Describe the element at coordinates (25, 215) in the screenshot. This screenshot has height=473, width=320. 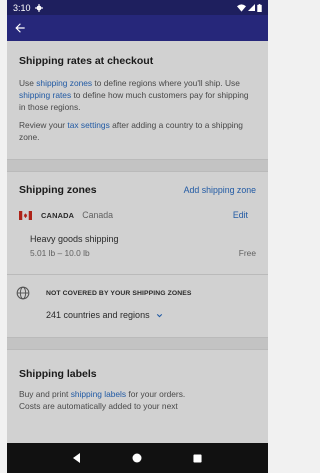
I see `canada-flag-icon` at that location.